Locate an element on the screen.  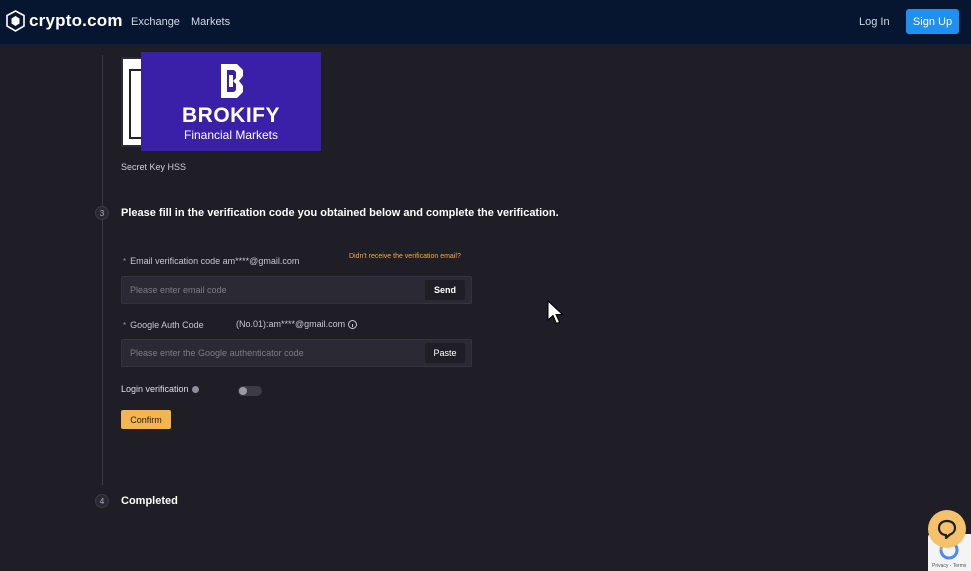
google-auth-account: (No.01):am****@gmail.com is located at coordinates (297, 324).